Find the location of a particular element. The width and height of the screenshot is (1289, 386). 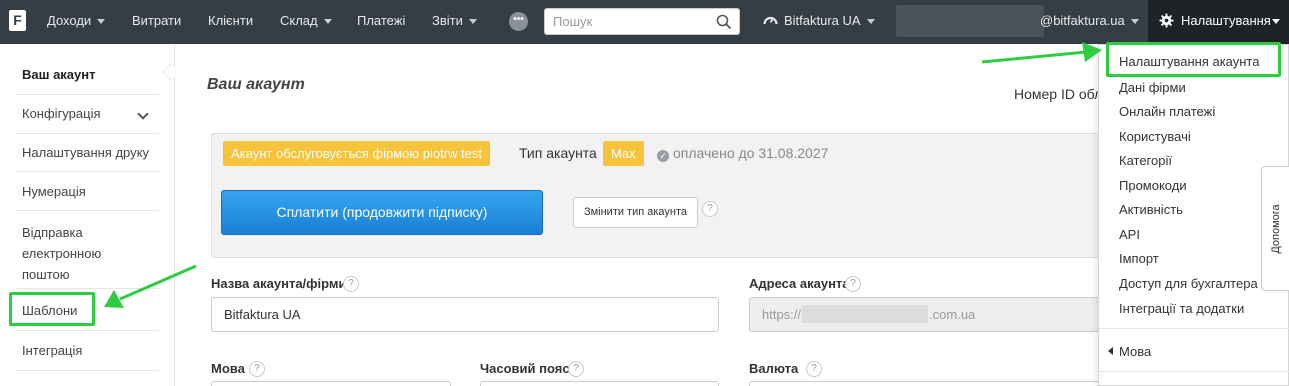

menu-item-integrations: Інтеграції та додатки is located at coordinates (1181, 308).